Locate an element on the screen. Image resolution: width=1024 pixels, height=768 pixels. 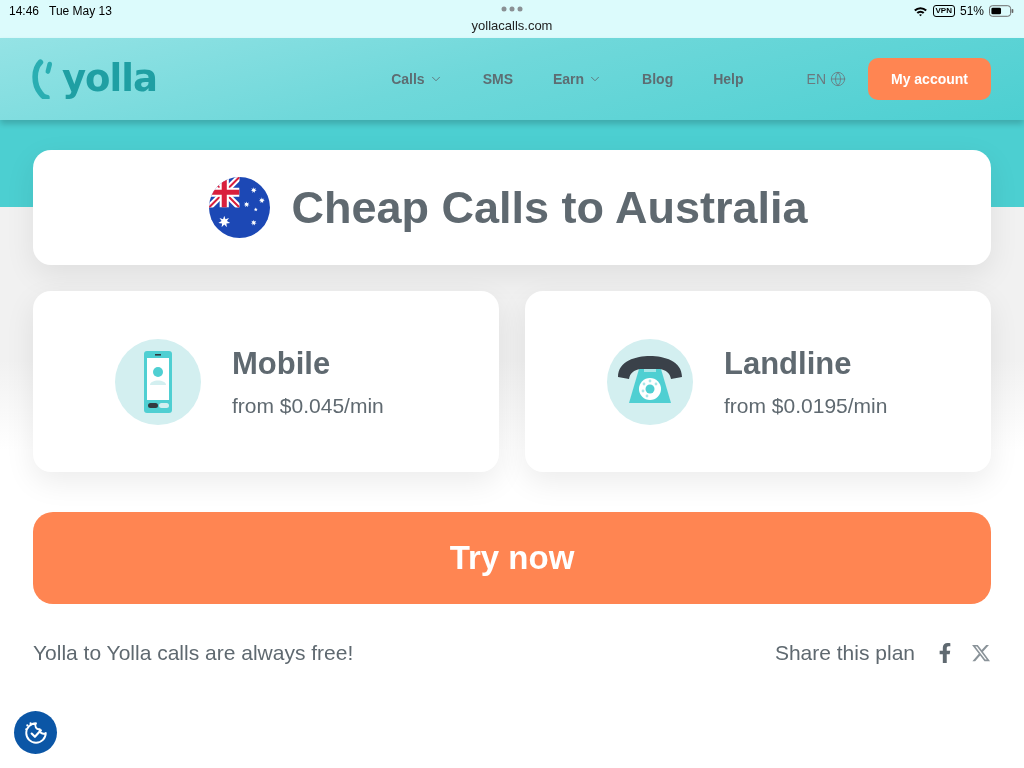
battery-icon is located at coordinates (1001, 11).